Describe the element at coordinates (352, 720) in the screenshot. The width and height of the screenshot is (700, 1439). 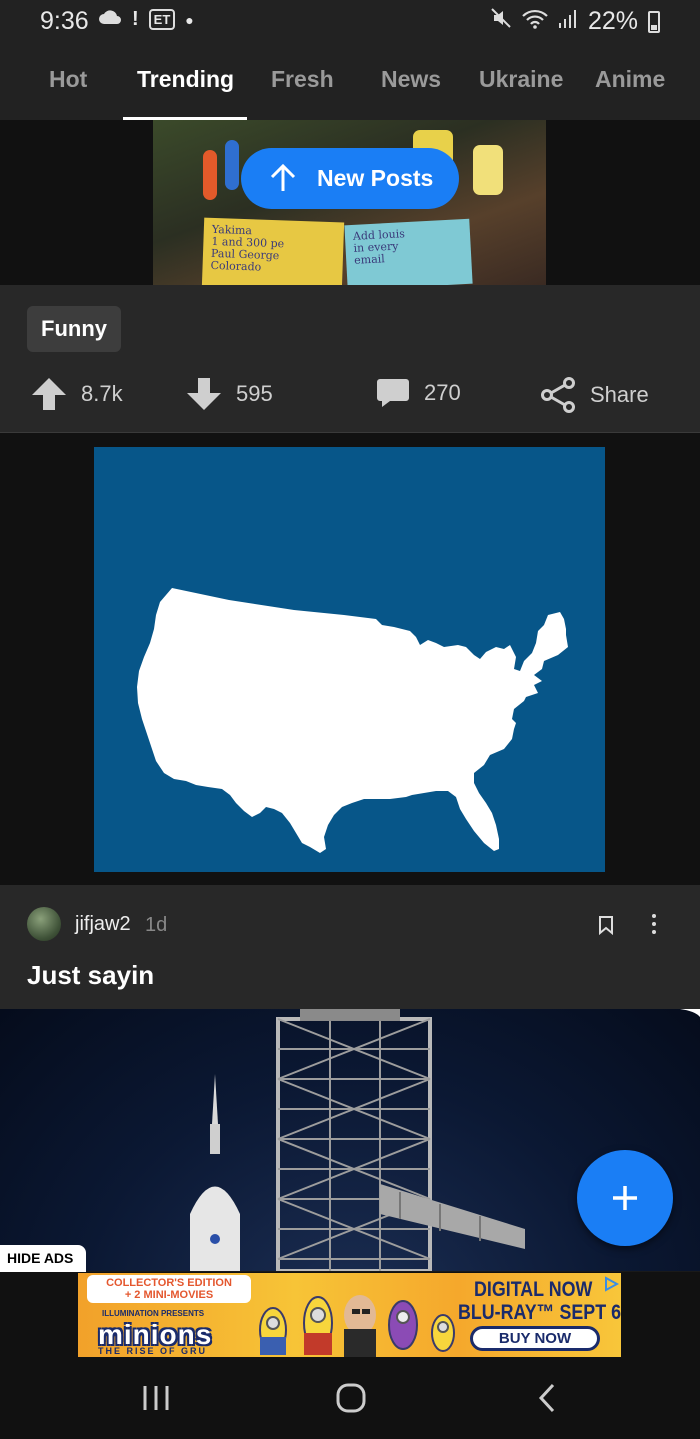
I see `usa-silhouette` at that location.